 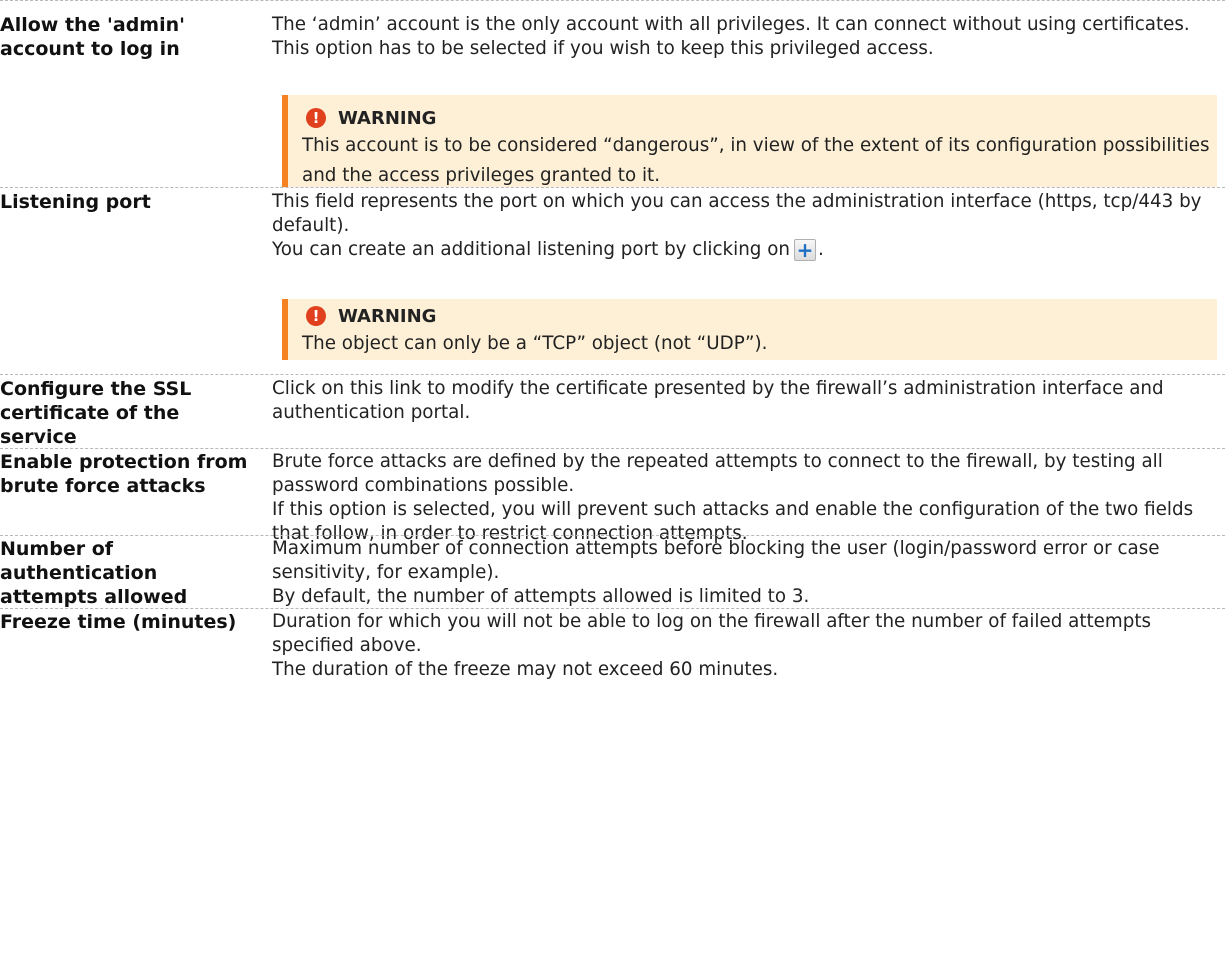 What do you see at coordinates (821, 249) in the screenshot?
I see `line-suffix: .` at bounding box center [821, 249].